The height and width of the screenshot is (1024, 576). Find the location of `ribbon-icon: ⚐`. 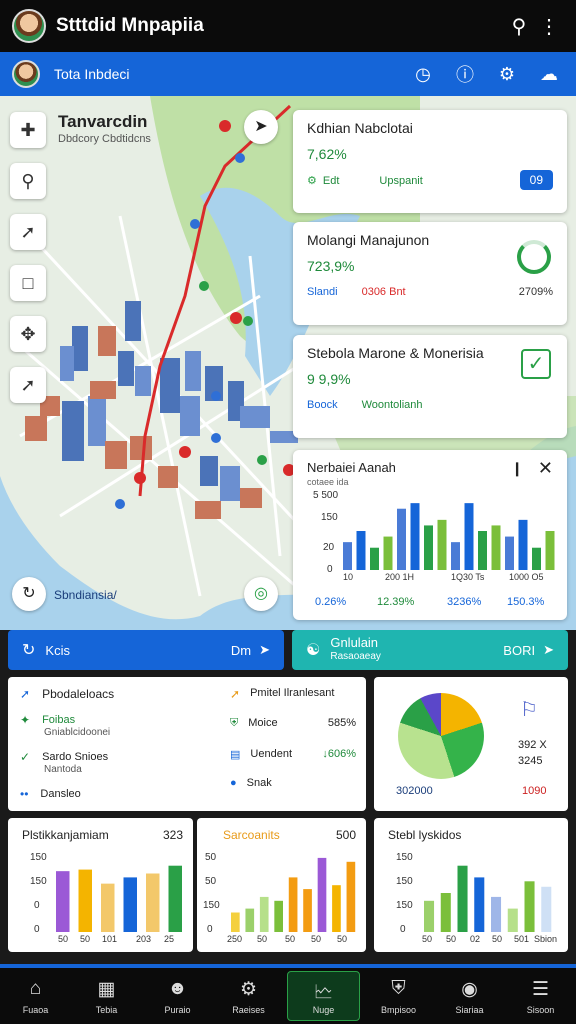

ribbon-icon: ⚐ is located at coordinates (529, 710).